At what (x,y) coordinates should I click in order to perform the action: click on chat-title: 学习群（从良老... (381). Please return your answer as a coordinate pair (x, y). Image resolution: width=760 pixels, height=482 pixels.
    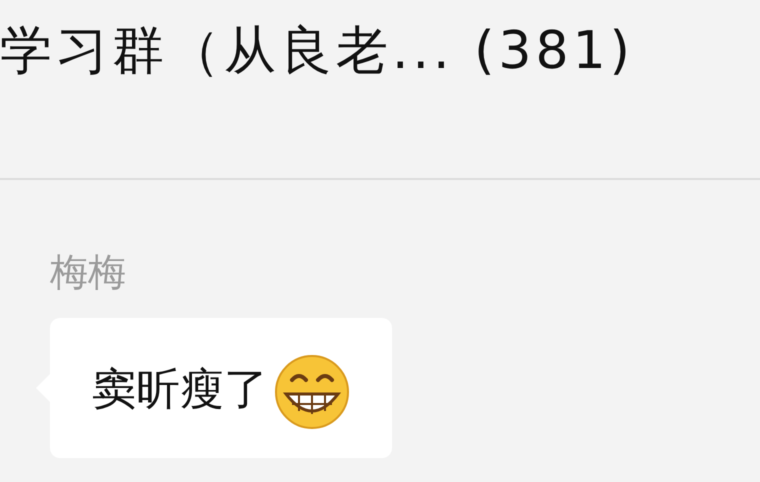
    Looking at the image, I should click on (317, 51).